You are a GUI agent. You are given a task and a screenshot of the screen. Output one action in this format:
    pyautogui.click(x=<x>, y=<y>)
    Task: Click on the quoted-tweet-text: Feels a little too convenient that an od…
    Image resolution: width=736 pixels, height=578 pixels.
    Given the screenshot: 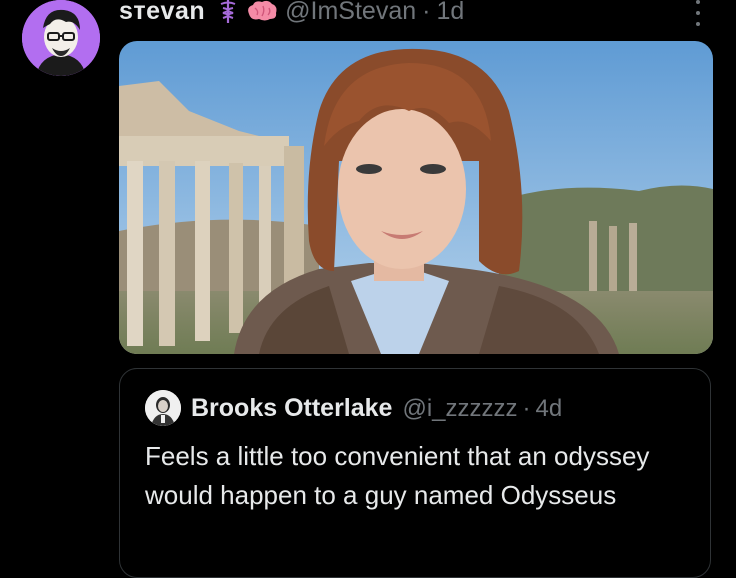 What is the action you would take?
    pyautogui.click(x=397, y=475)
    